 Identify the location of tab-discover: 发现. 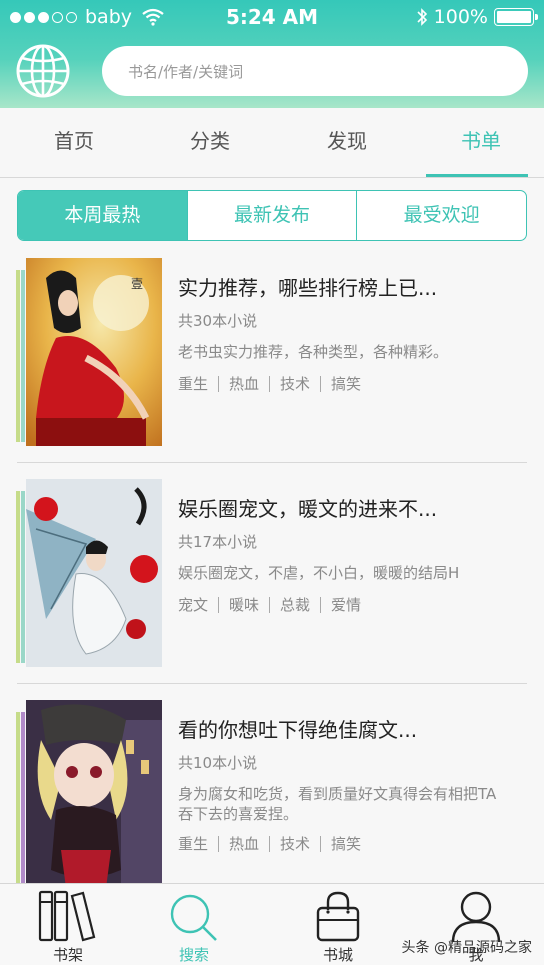
(347, 143).